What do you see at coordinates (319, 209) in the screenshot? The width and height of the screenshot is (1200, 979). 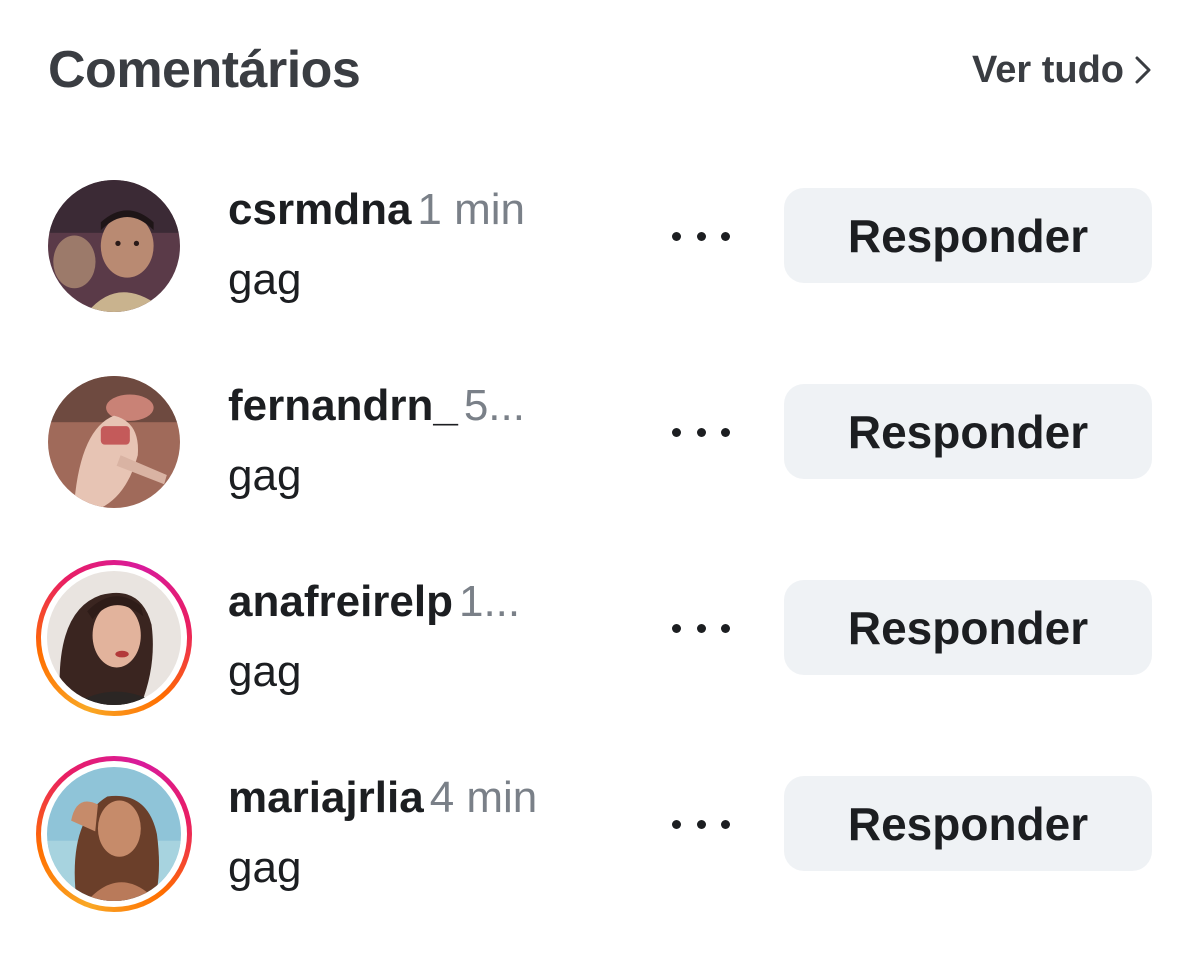 I see `comment-username: csrmdna` at bounding box center [319, 209].